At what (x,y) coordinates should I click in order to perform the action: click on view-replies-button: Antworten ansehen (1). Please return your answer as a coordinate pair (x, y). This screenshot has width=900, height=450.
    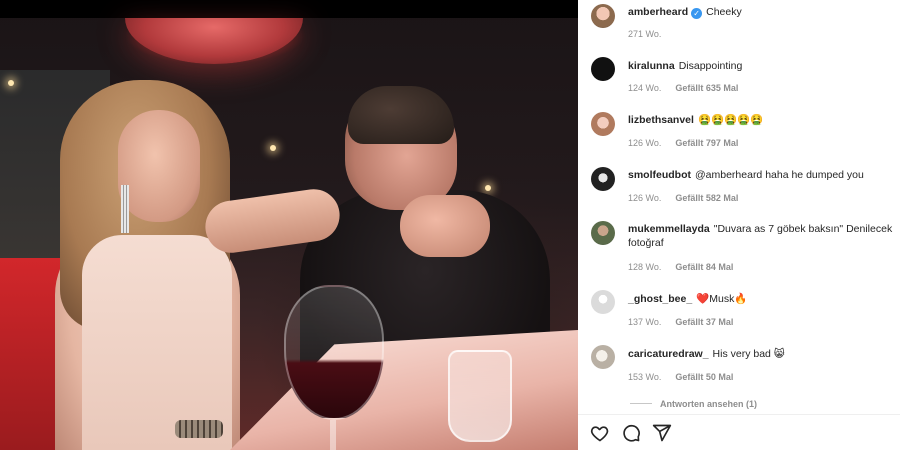
    Looking at the image, I should click on (693, 404).